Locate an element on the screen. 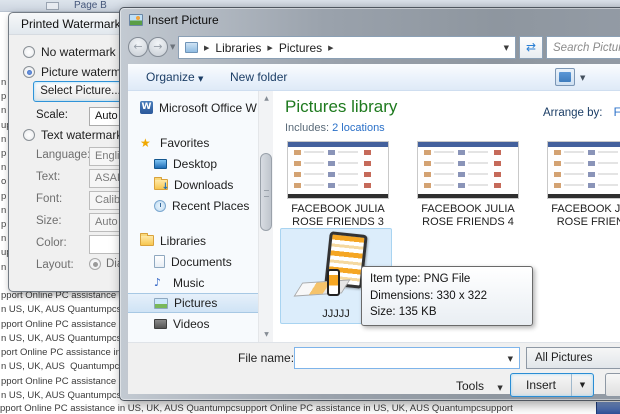  file-item: FACEBOOK JULIA ROSE FRIENDS 3 is located at coordinates (338, 185).